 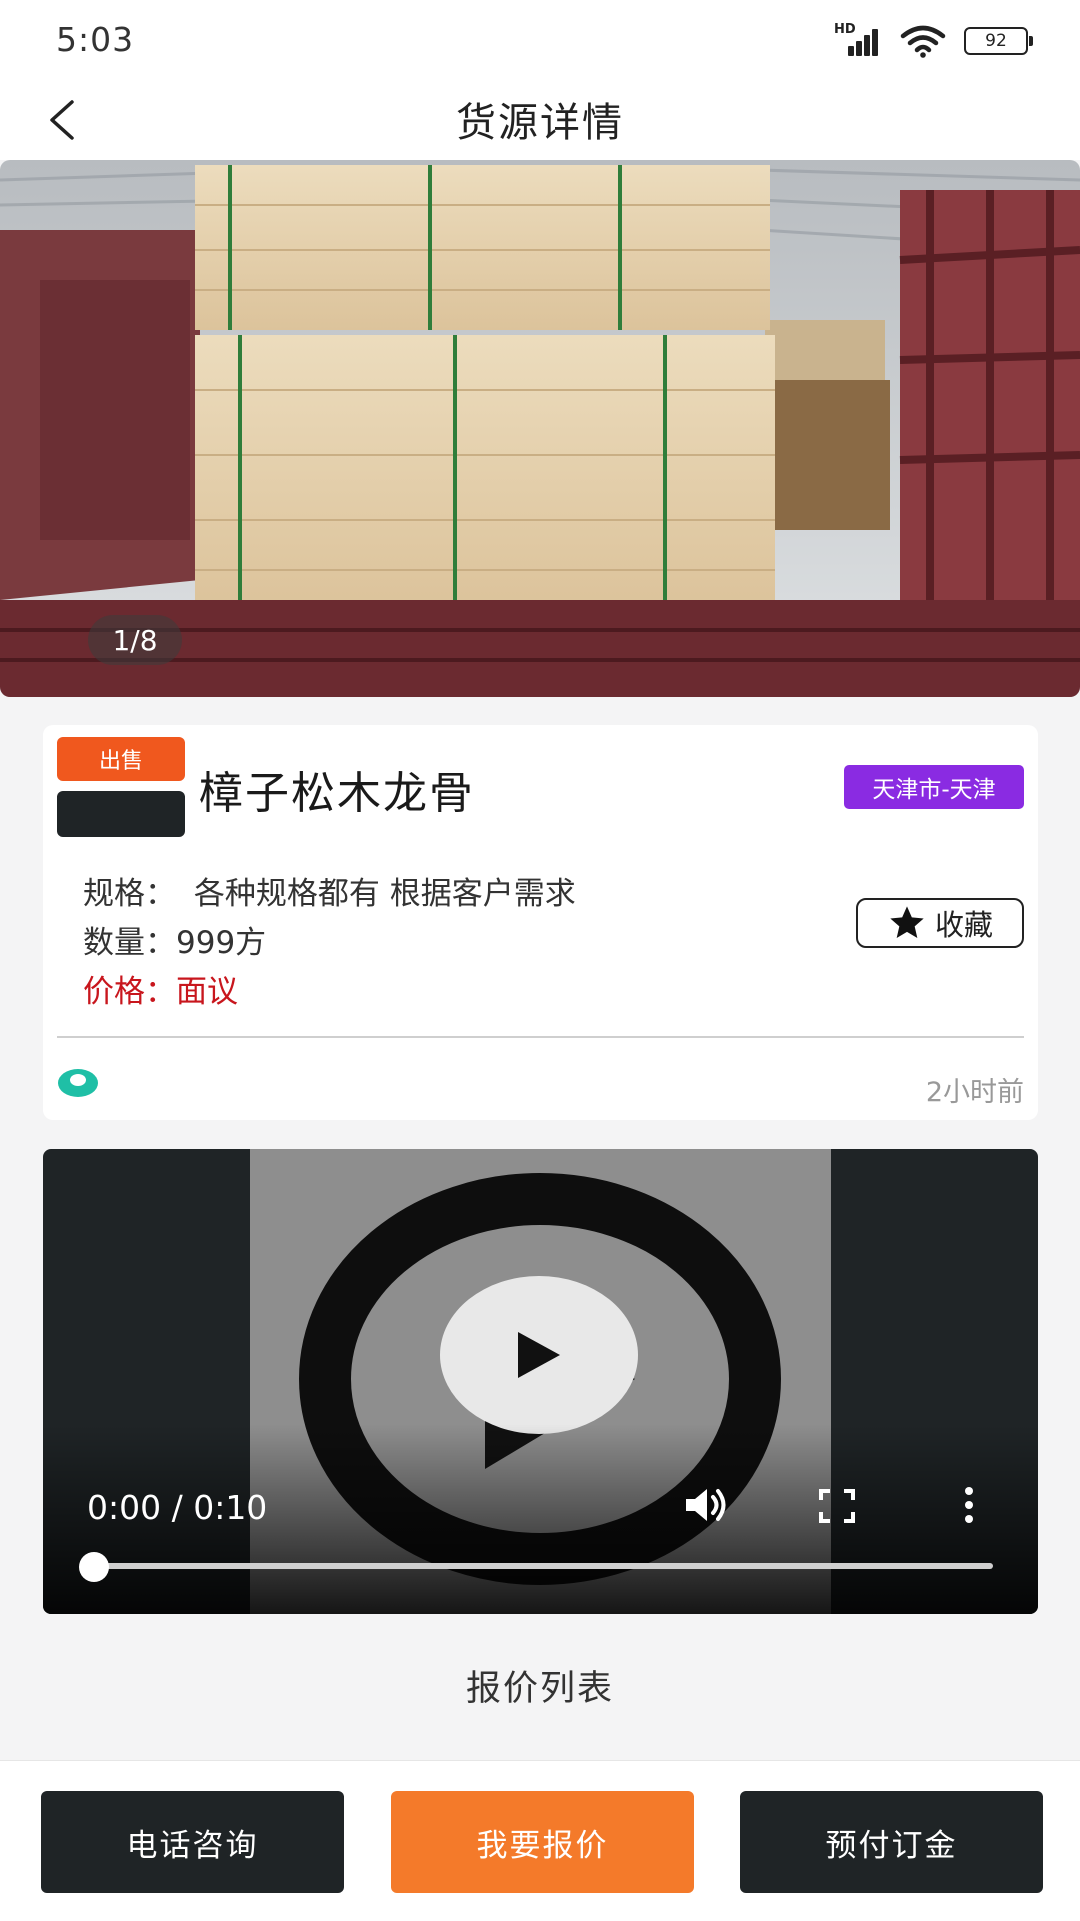 I want to click on quantity-label: 数量：, so click(x=129, y=943).